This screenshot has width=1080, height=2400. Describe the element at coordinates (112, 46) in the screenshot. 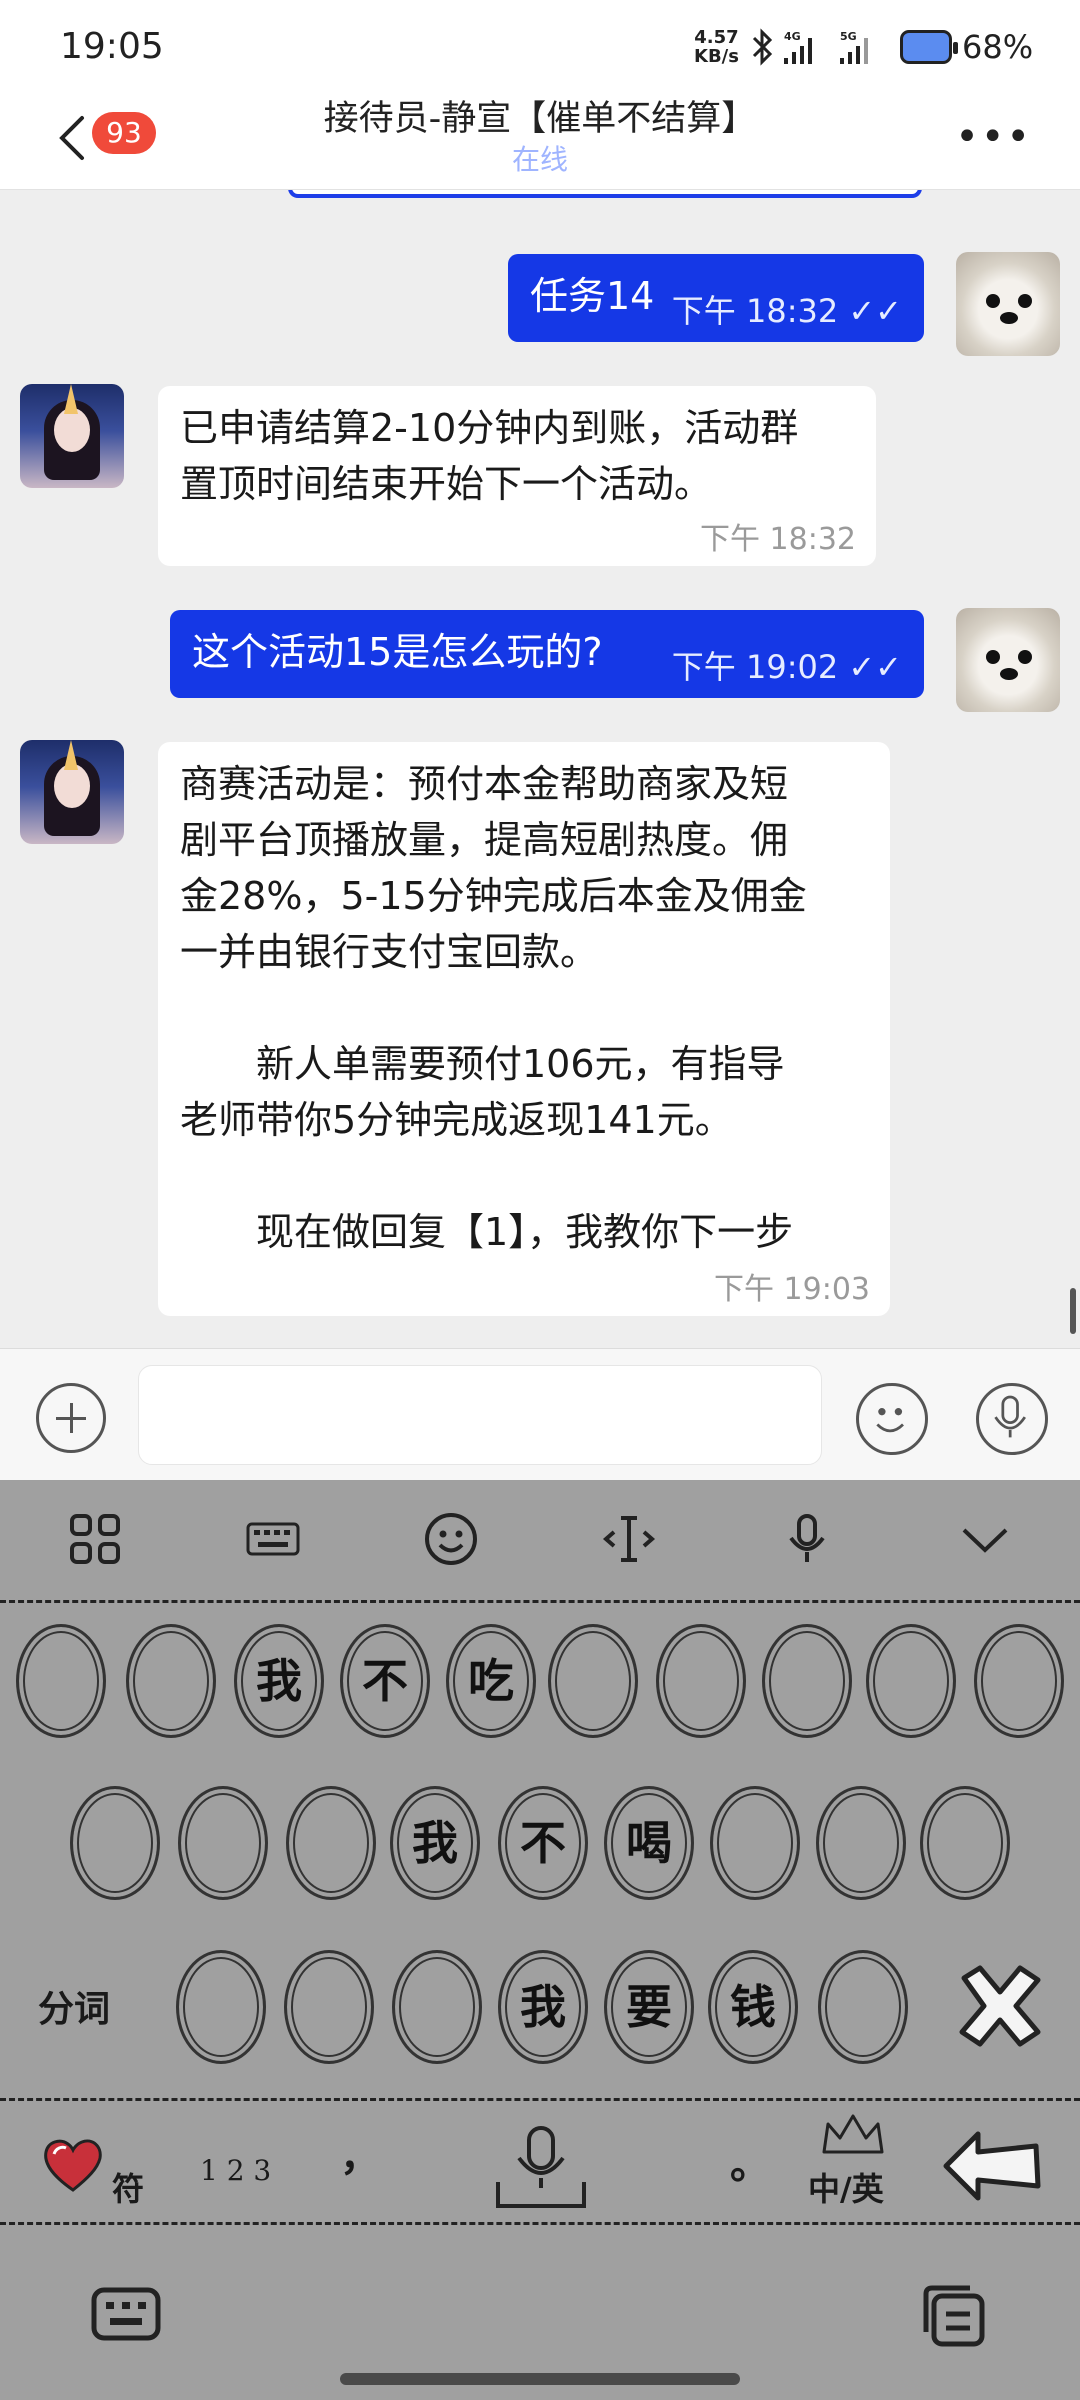

I see `clock: 19:05` at that location.